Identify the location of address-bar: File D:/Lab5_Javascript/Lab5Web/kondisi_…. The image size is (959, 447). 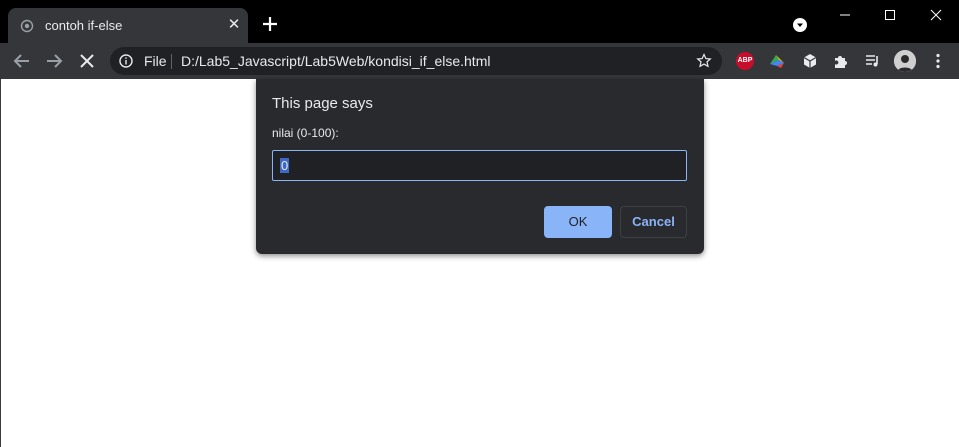
(416, 61).